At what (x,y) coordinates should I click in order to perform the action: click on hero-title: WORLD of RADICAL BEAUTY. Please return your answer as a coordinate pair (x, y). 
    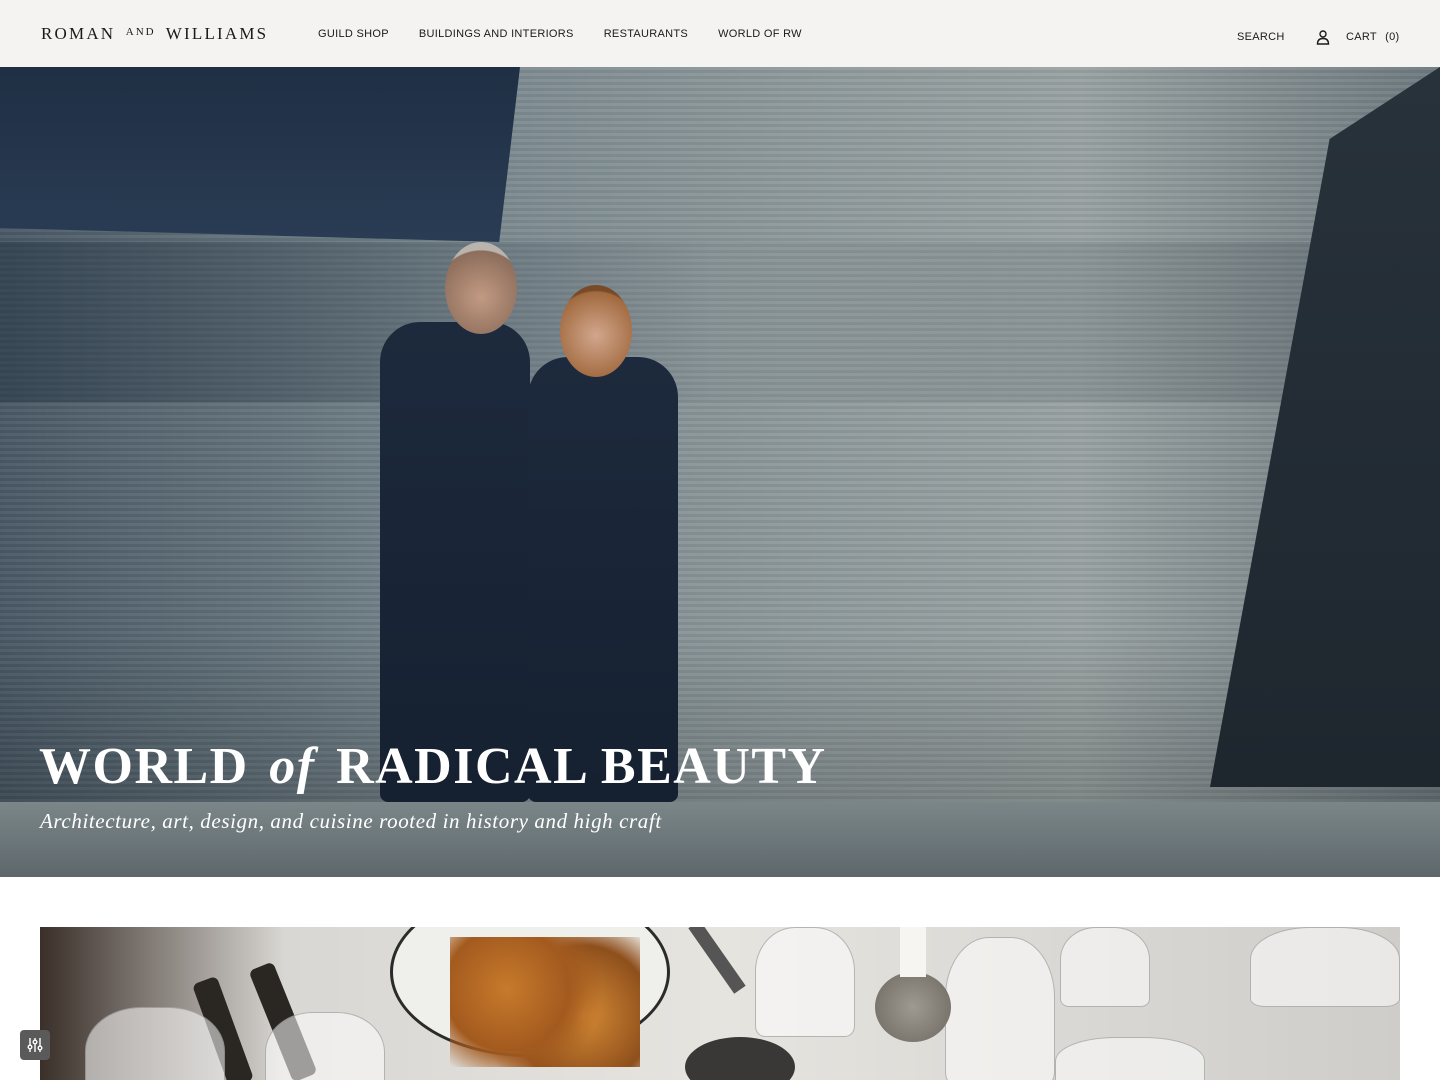
    Looking at the image, I should click on (433, 766).